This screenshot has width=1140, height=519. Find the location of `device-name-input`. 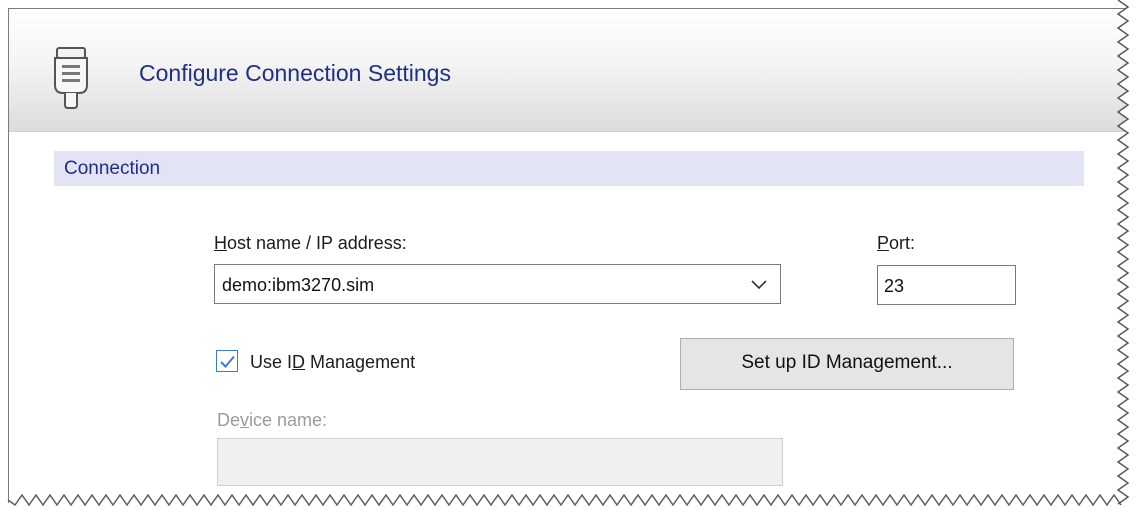

device-name-input is located at coordinates (500, 462).